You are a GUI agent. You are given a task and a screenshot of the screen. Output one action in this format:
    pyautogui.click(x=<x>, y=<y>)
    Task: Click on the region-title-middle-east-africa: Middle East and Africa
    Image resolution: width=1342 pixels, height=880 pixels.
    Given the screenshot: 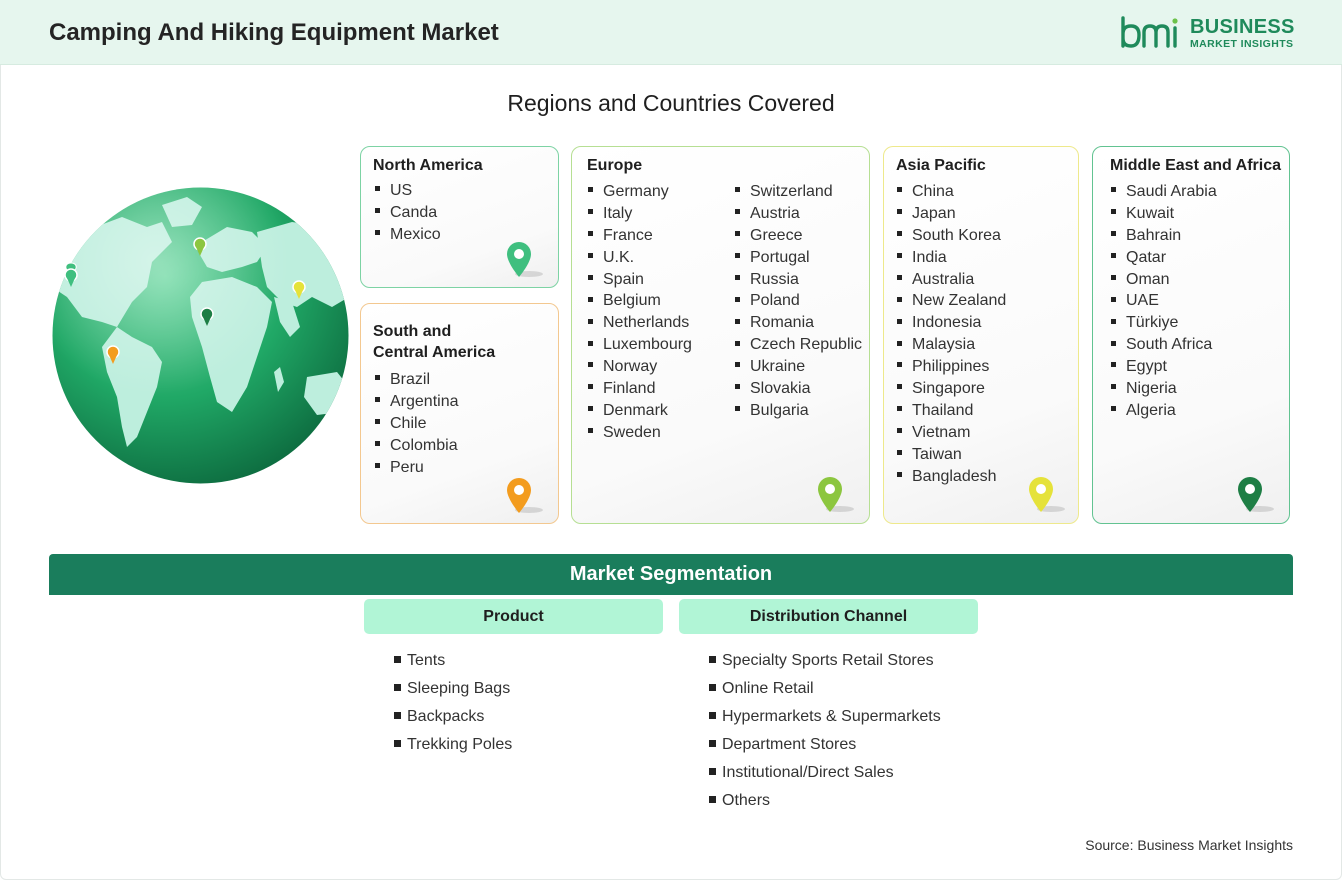 What is the action you would take?
    pyautogui.click(x=1195, y=165)
    